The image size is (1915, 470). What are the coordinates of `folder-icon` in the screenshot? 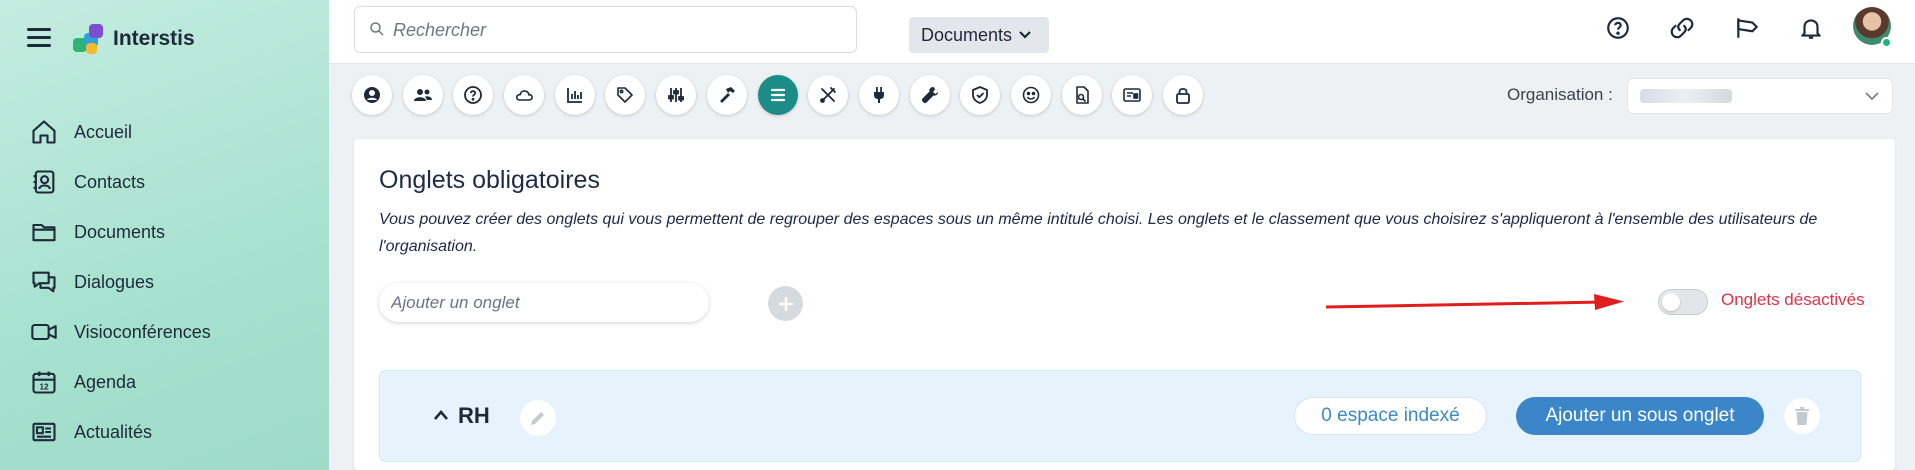 It's located at (44, 232).